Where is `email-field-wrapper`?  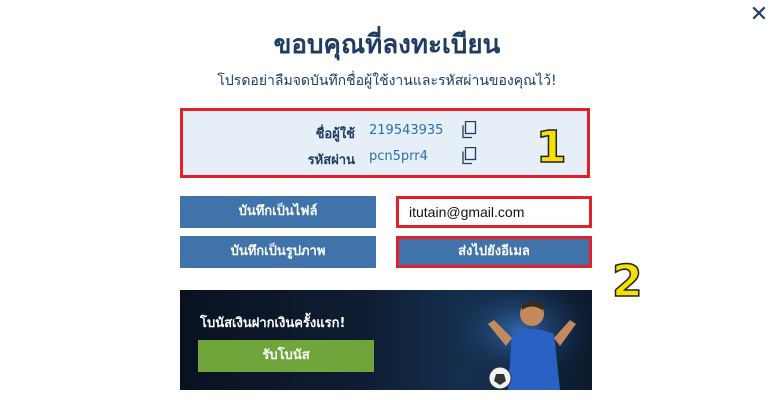 email-field-wrapper is located at coordinates (494, 212).